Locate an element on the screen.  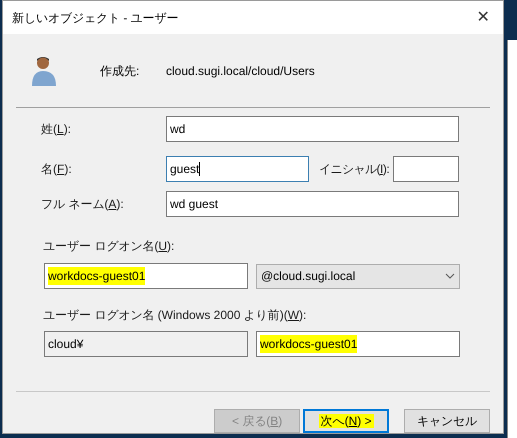
initials-label: イニシャル(I): is located at coordinates (354, 169).